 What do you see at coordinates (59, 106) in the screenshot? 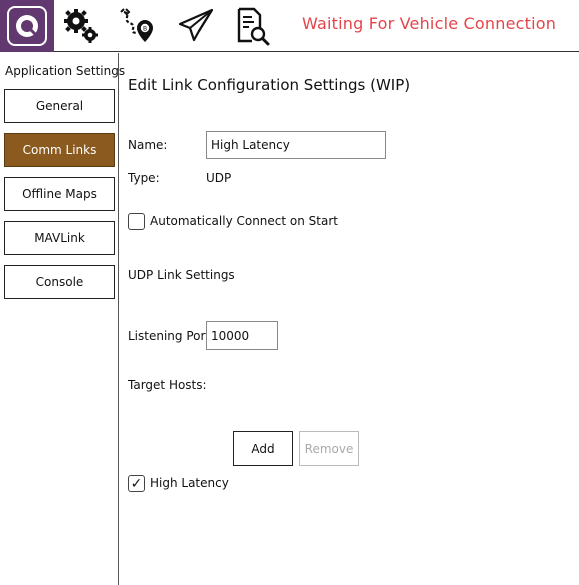
I see `sidebar-item-general: General` at bounding box center [59, 106].